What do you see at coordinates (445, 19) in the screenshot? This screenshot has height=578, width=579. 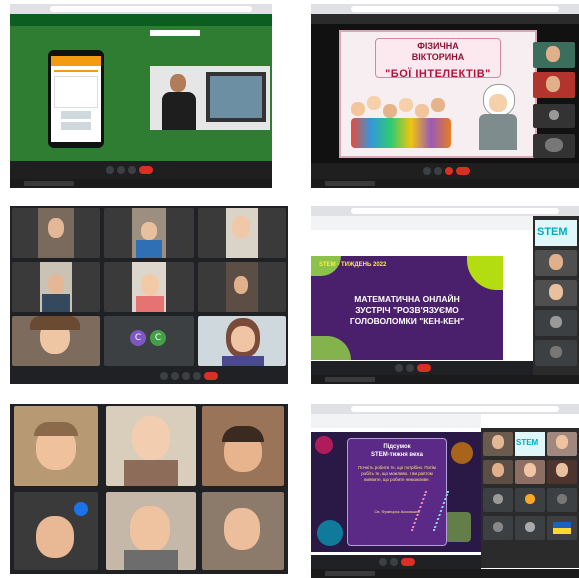 I see `meeting-header` at bounding box center [445, 19].